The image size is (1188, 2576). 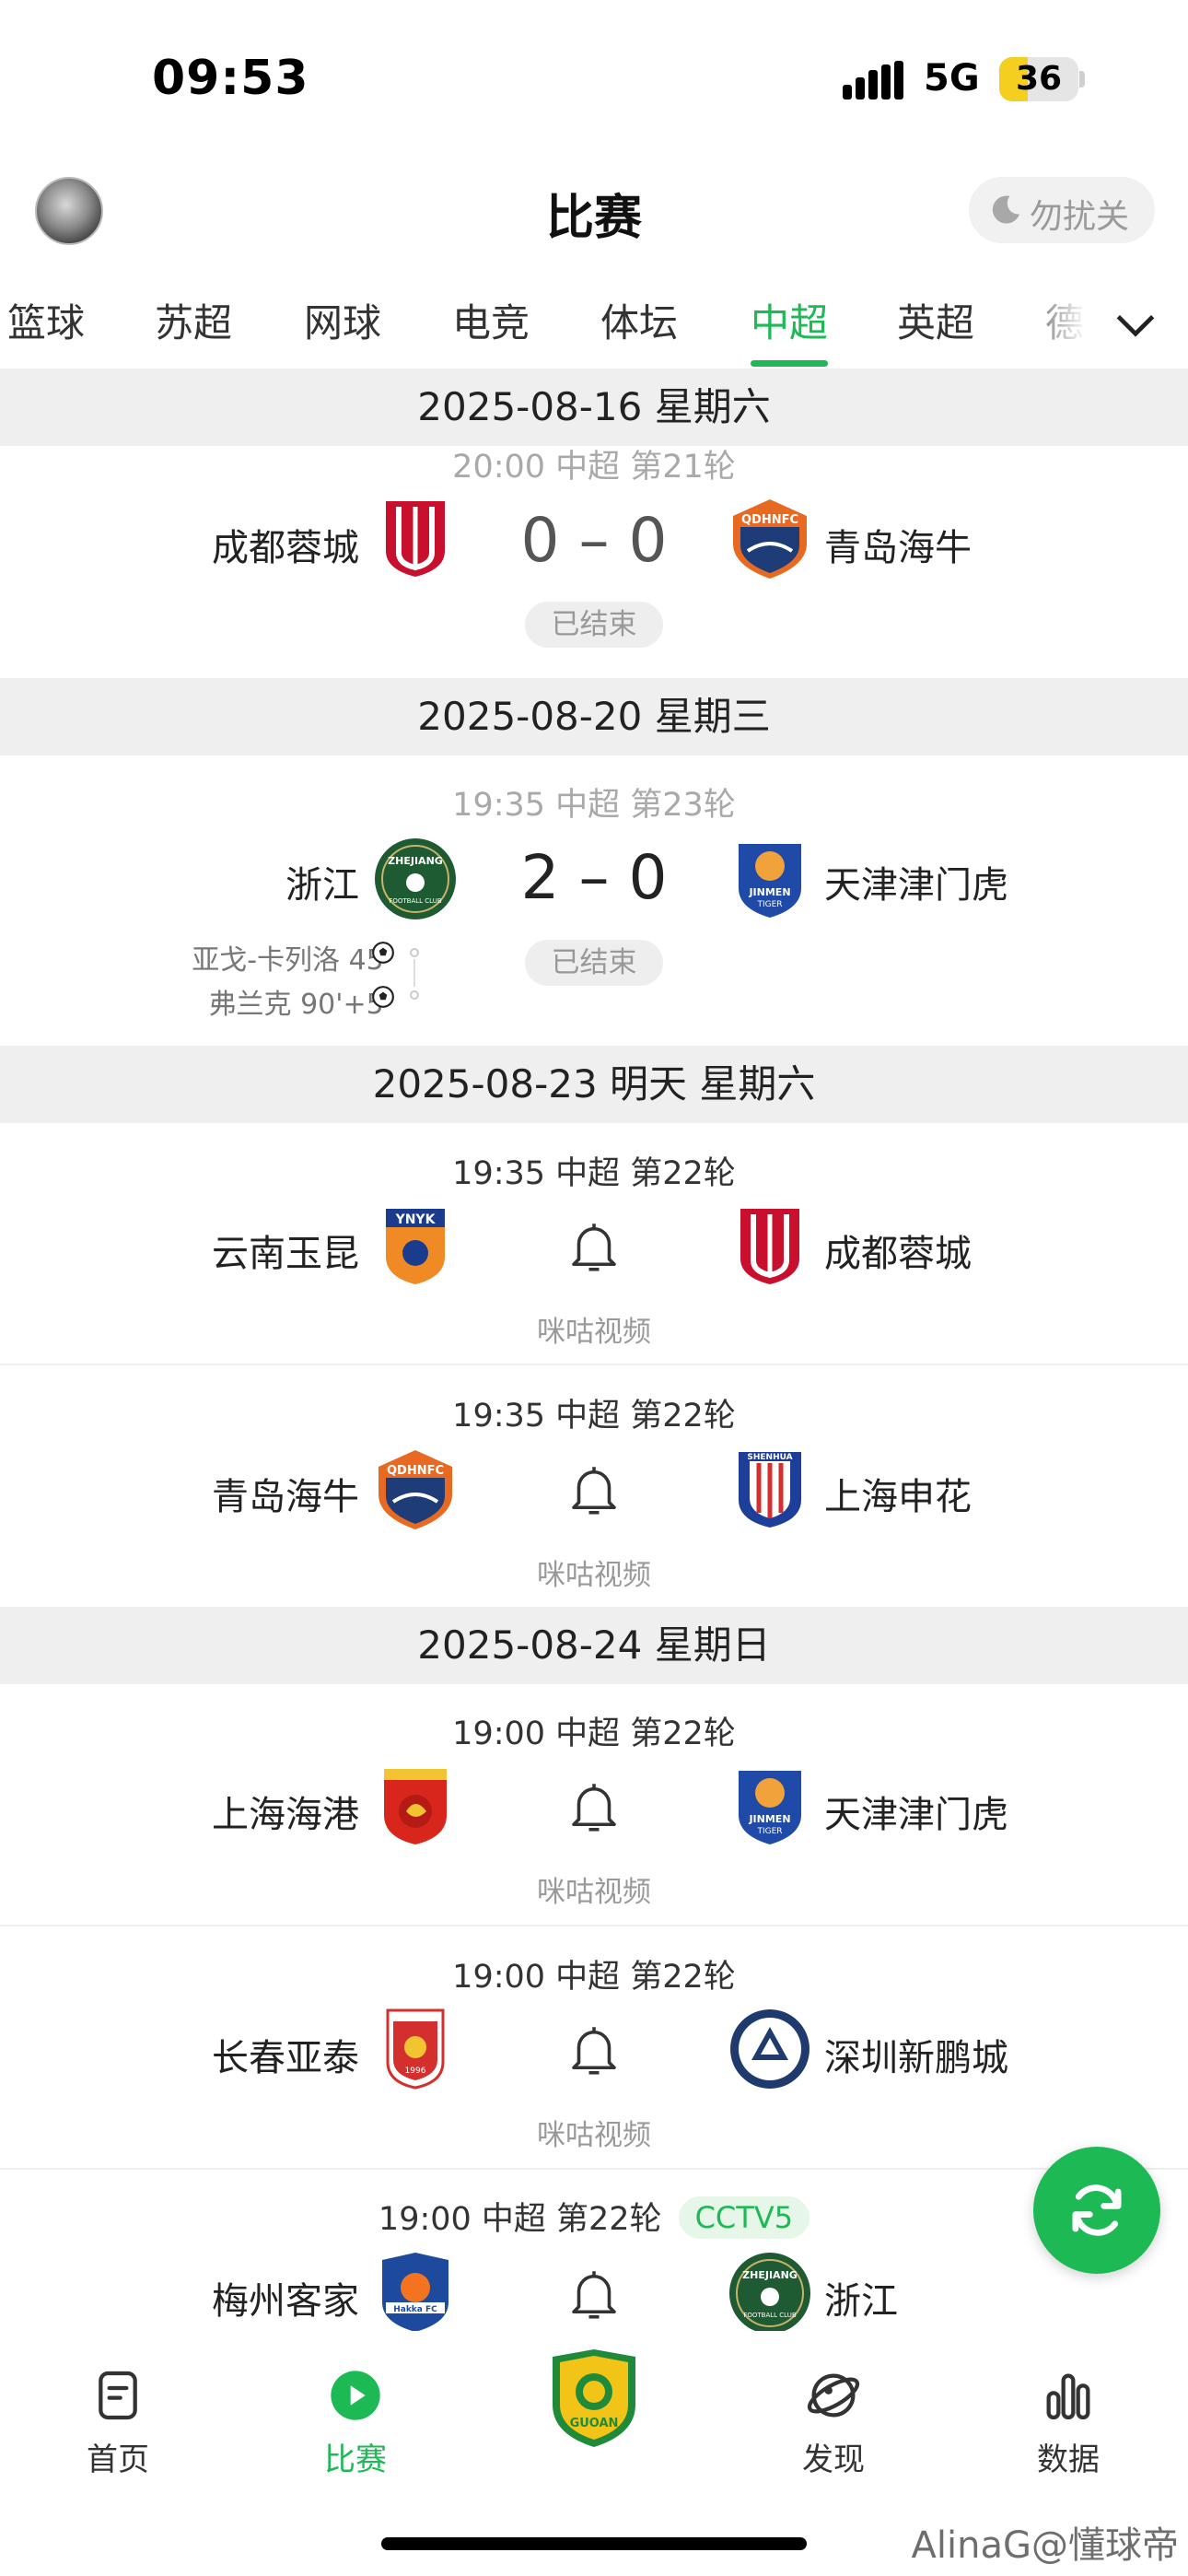 What do you see at coordinates (285, 1811) in the screenshot?
I see `home-team-name: 上海海港` at bounding box center [285, 1811].